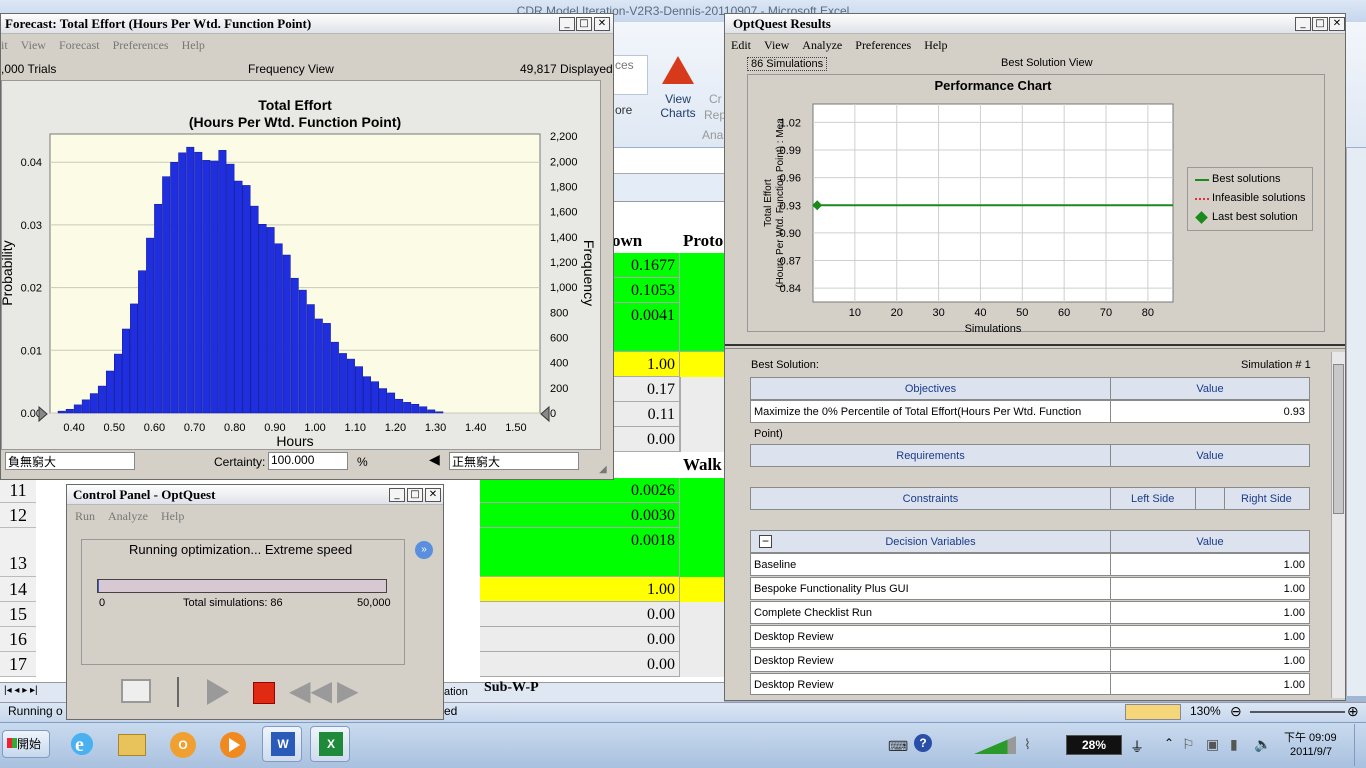  What do you see at coordinates (1212, 744) in the screenshot?
I see `network-icon: ▣` at bounding box center [1212, 744].